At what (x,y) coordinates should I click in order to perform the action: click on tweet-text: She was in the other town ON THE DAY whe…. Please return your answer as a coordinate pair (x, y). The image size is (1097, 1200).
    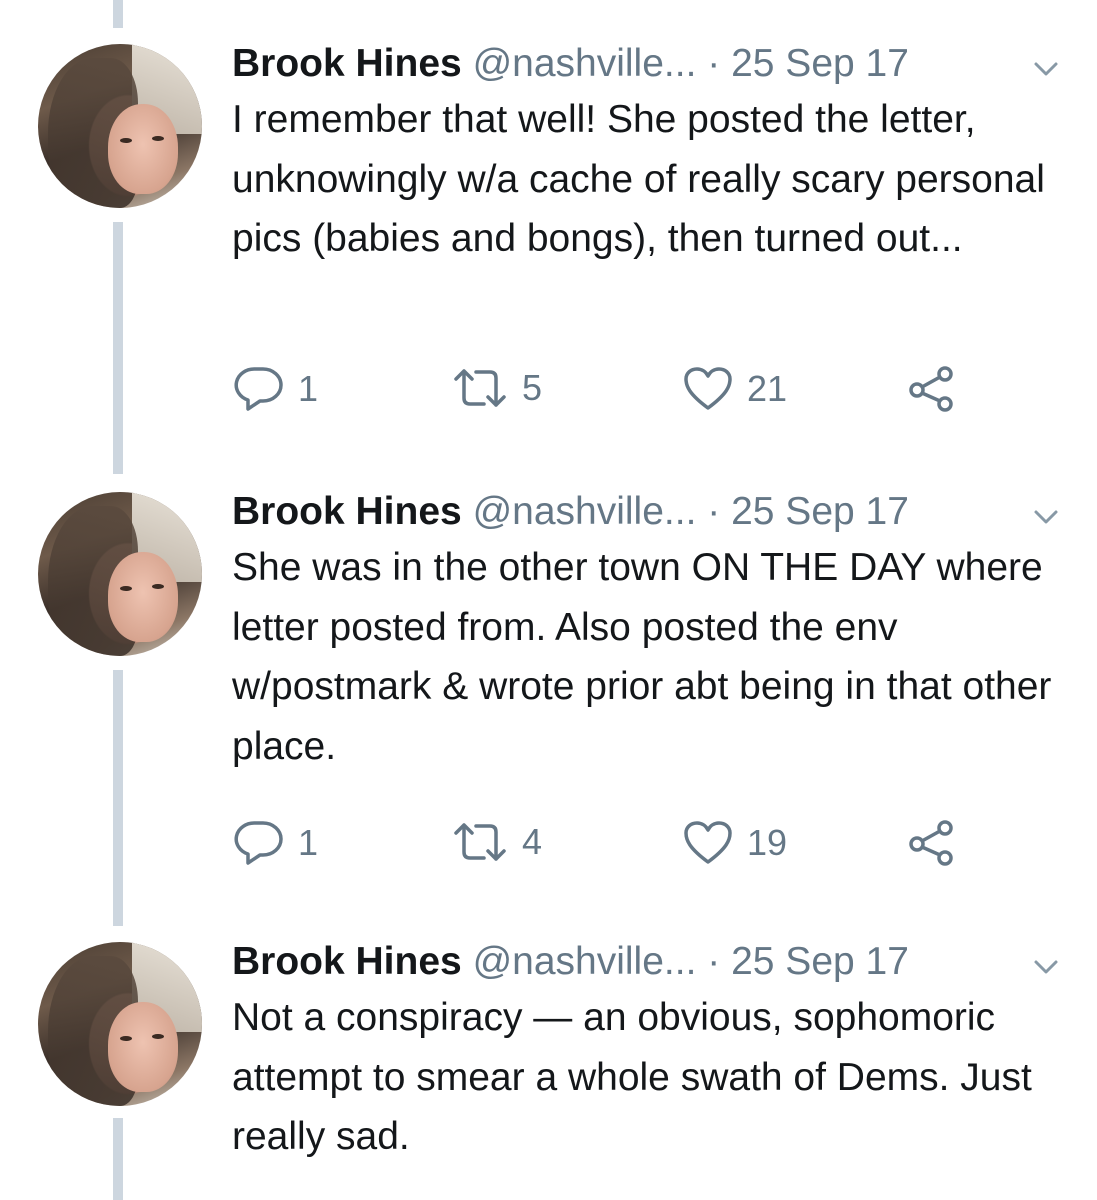
    Looking at the image, I should click on (642, 657).